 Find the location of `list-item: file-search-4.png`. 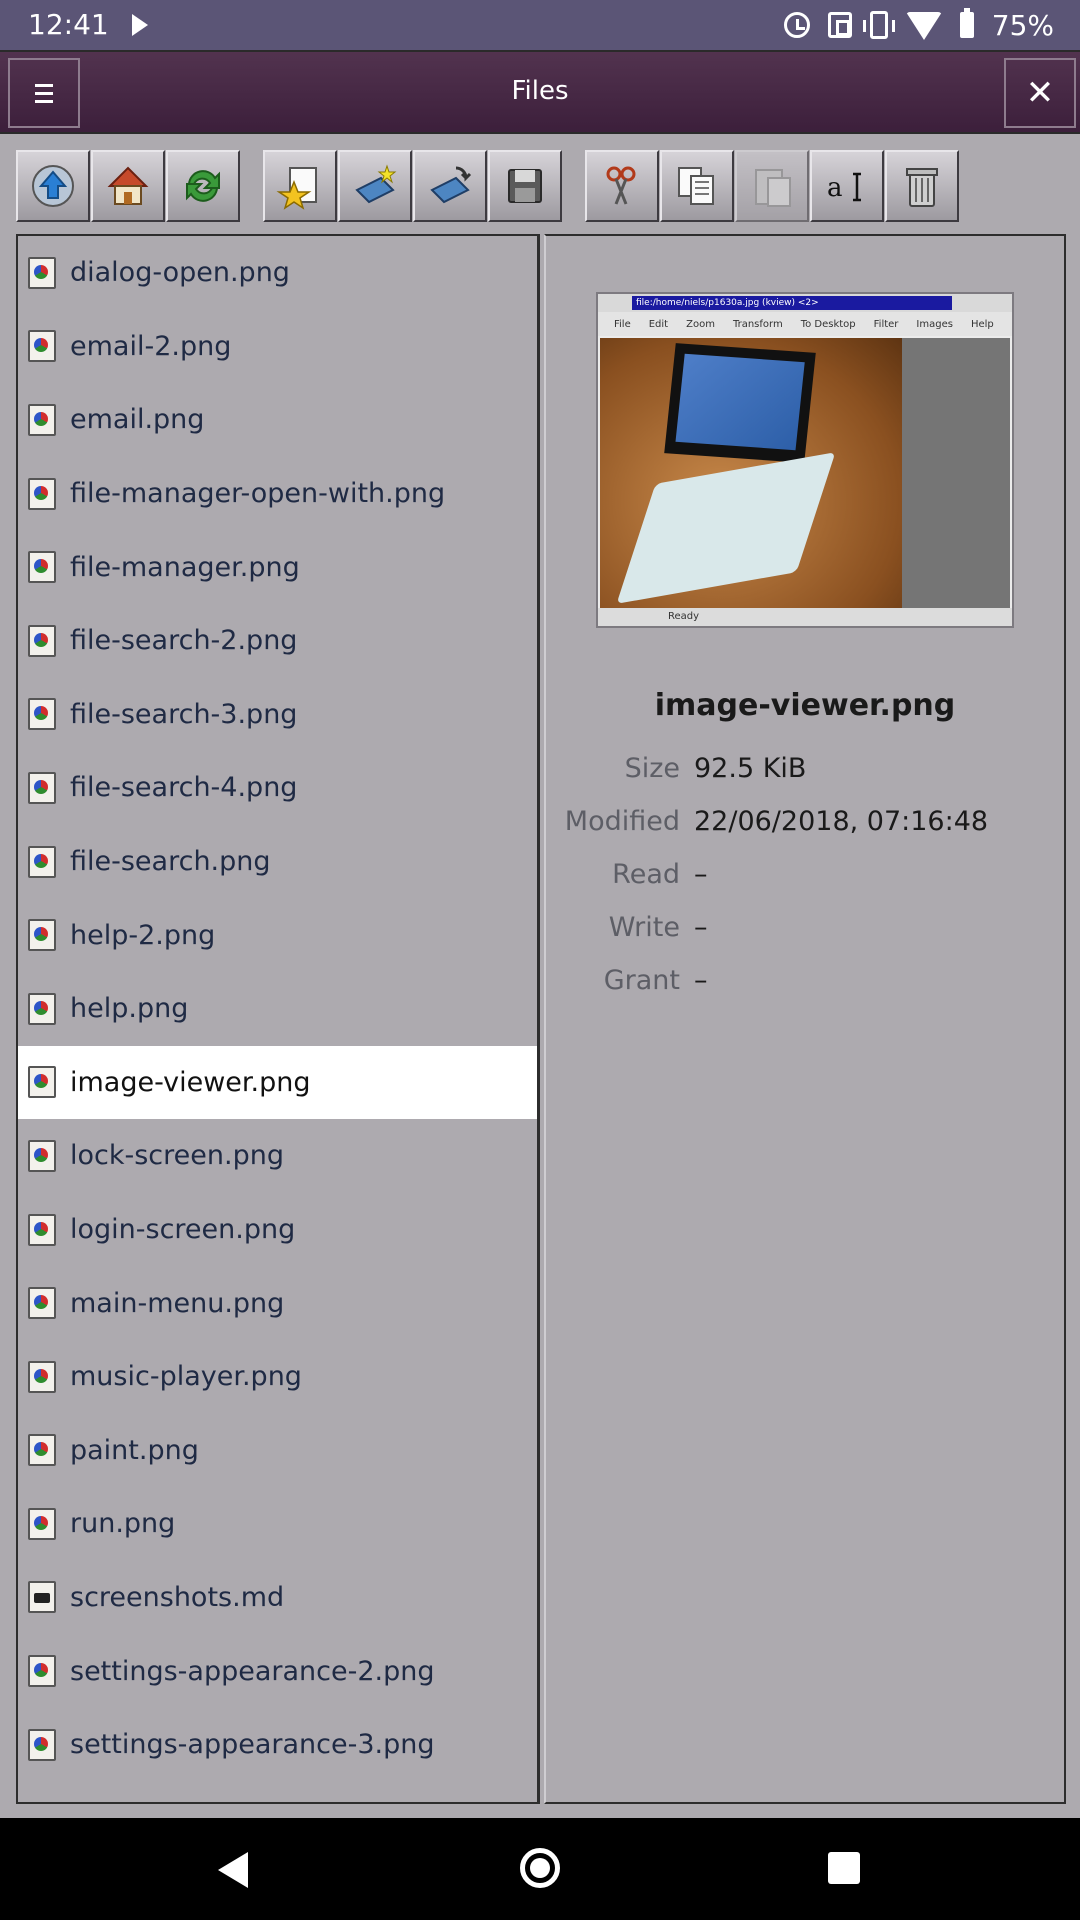

list-item: file-search-4.png is located at coordinates (277, 788).